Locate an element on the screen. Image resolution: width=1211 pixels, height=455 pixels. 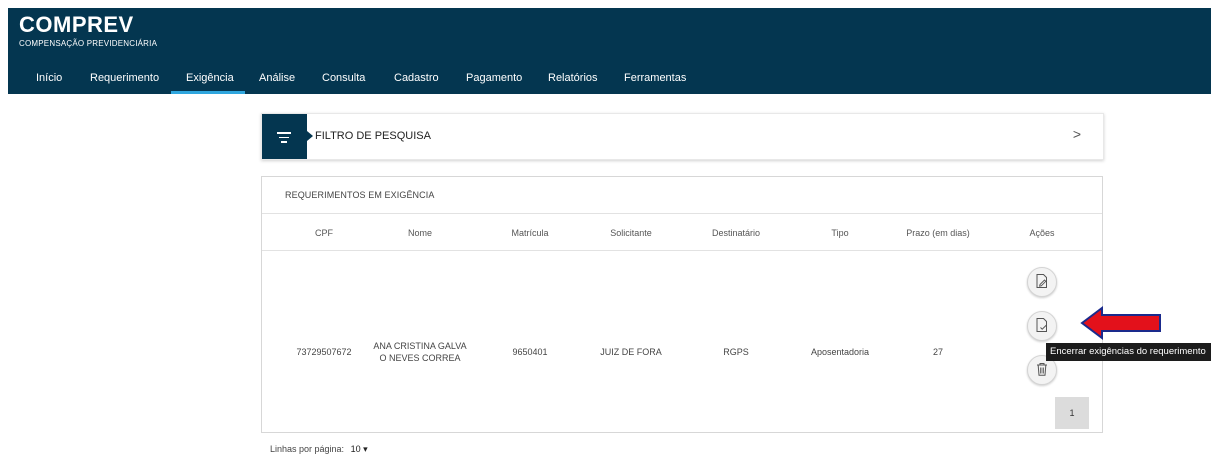
nav-item-ferramentas: Ferramentas is located at coordinates (655, 78).